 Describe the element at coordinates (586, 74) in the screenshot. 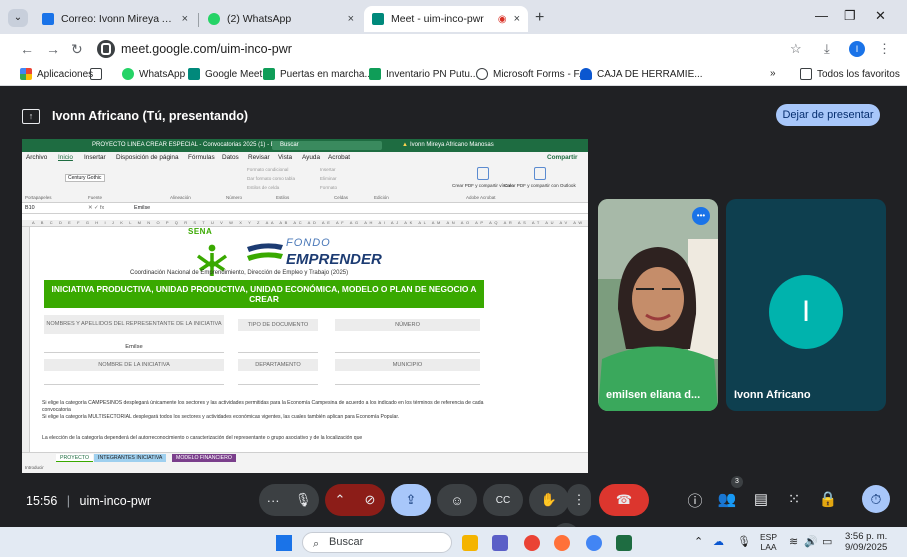

I see `cloud-icon` at that location.